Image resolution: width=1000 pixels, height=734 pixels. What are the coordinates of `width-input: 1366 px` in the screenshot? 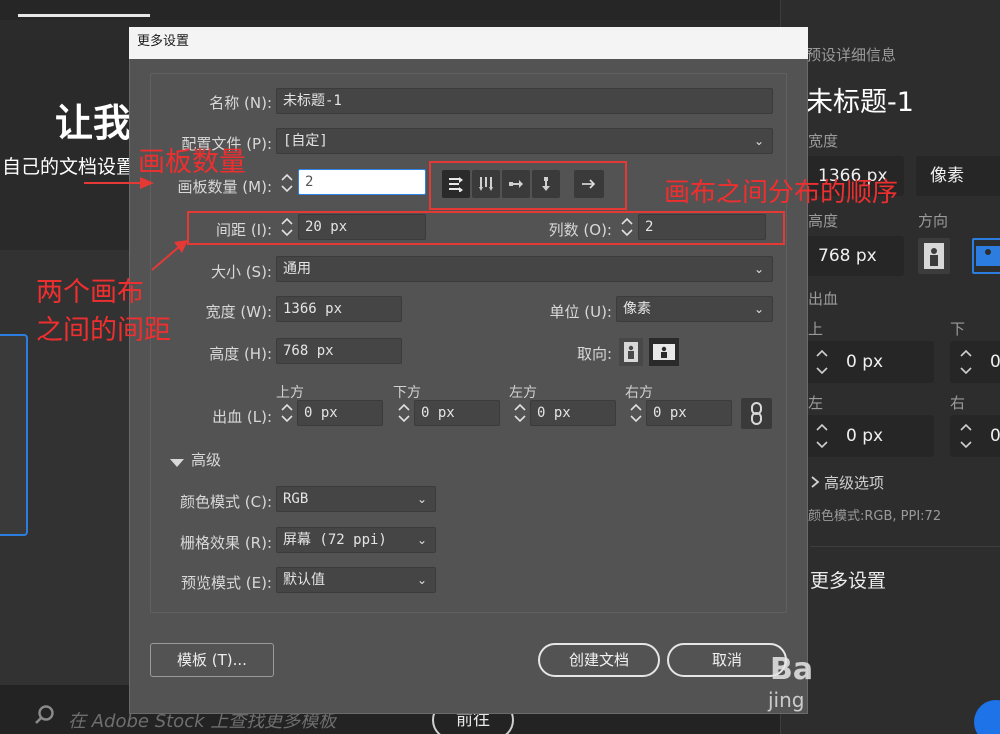 It's located at (339, 309).